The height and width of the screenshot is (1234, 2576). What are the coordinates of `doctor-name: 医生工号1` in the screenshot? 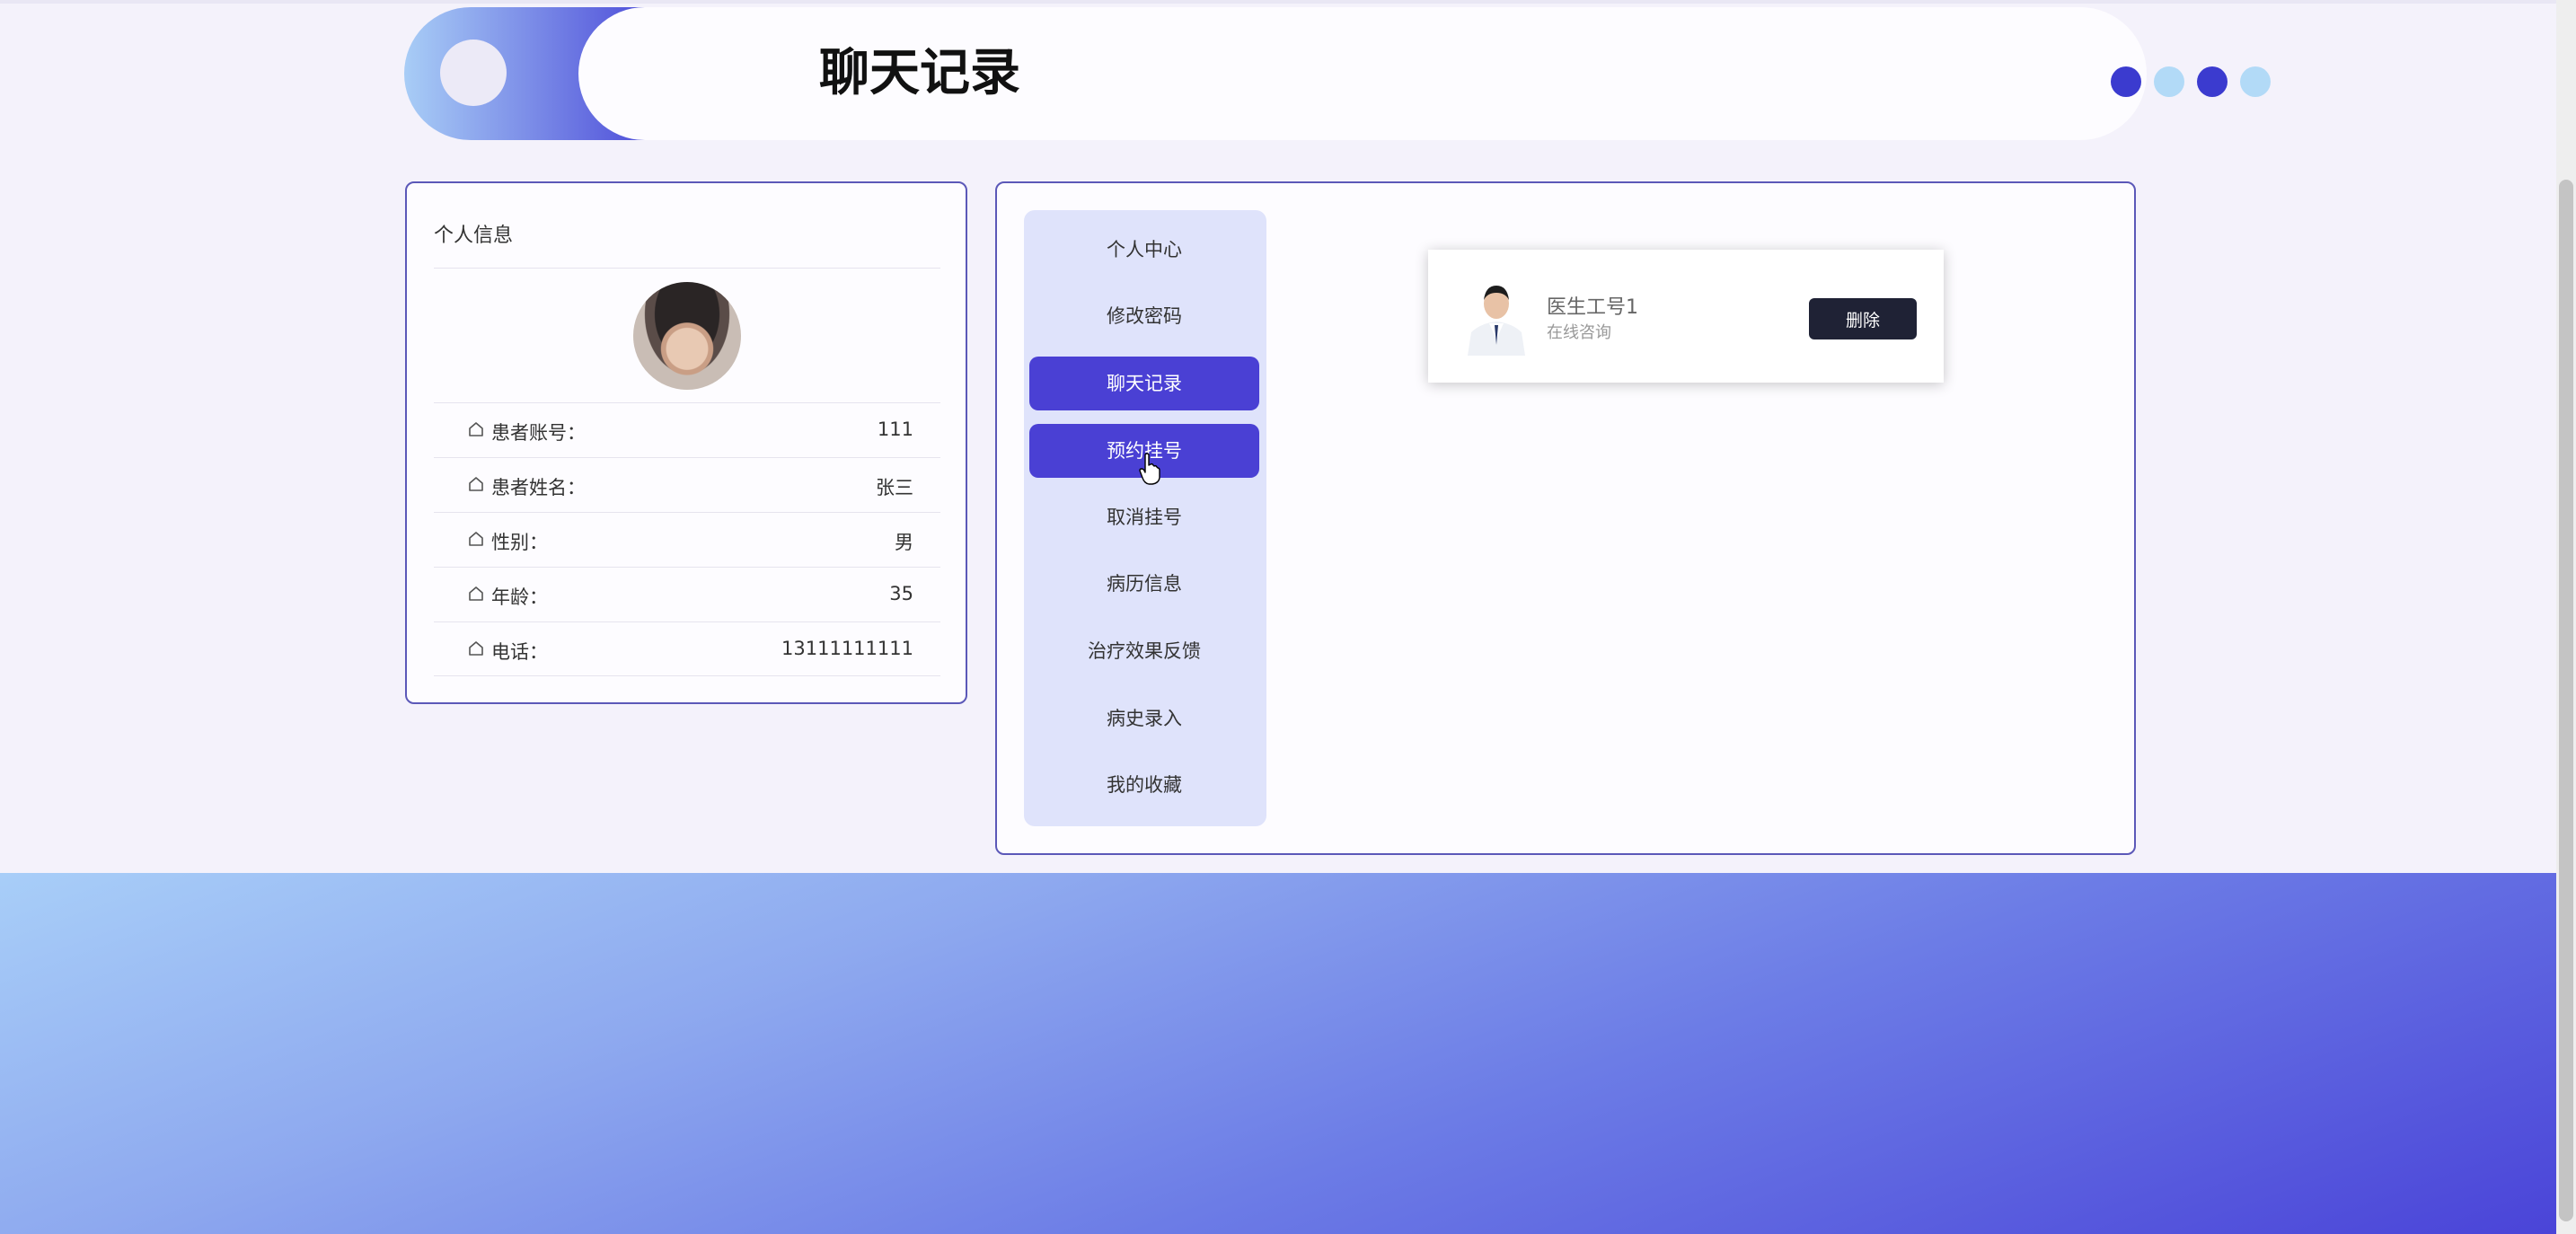 It's located at (1592, 307).